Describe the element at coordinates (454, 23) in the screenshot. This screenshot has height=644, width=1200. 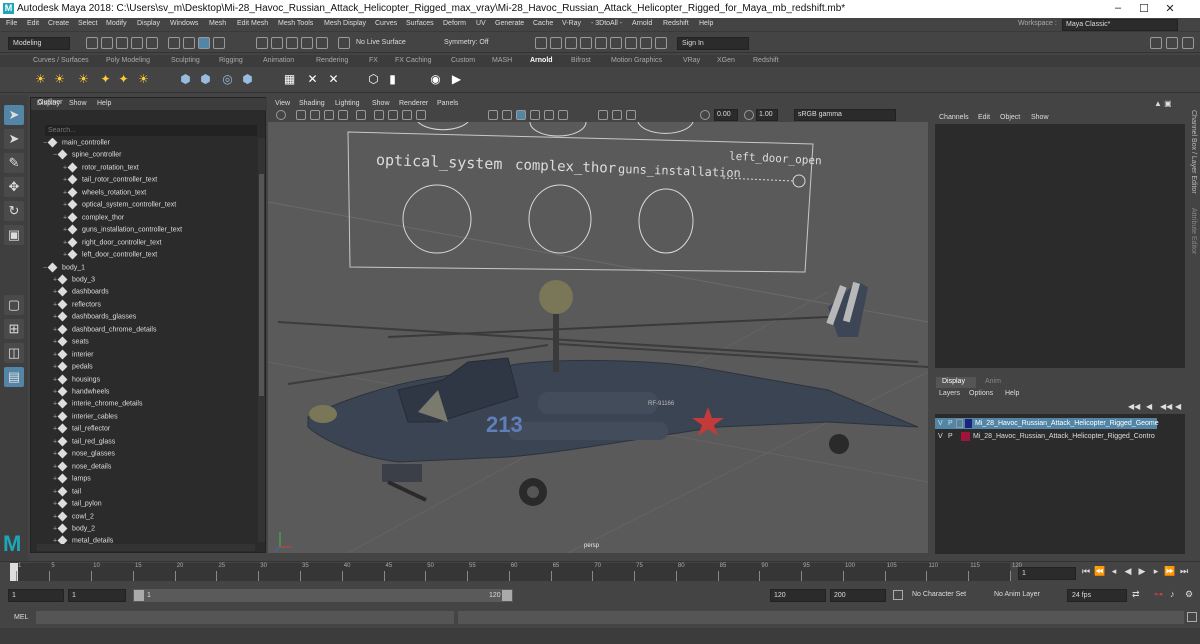
I see `menu-deform: Deform` at that location.